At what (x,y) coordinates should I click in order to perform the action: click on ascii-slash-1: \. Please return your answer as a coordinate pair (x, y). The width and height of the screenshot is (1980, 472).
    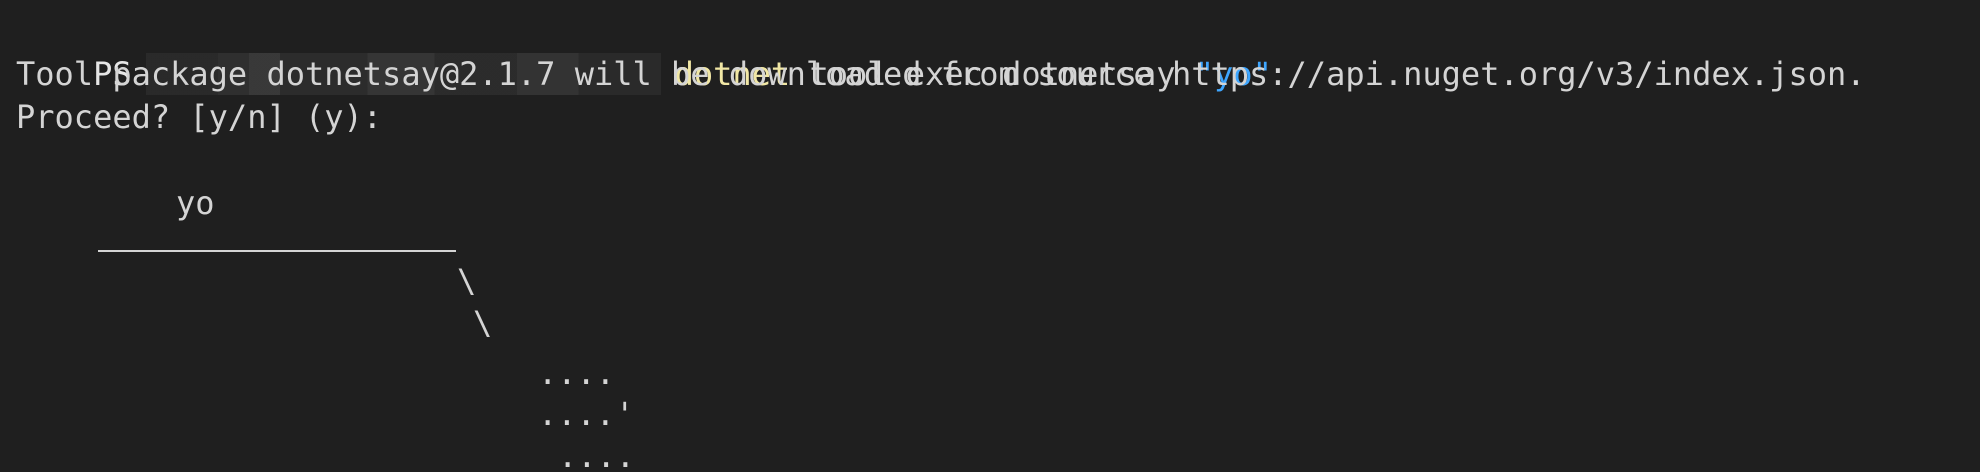
    Looking at the image, I should click on (467, 281).